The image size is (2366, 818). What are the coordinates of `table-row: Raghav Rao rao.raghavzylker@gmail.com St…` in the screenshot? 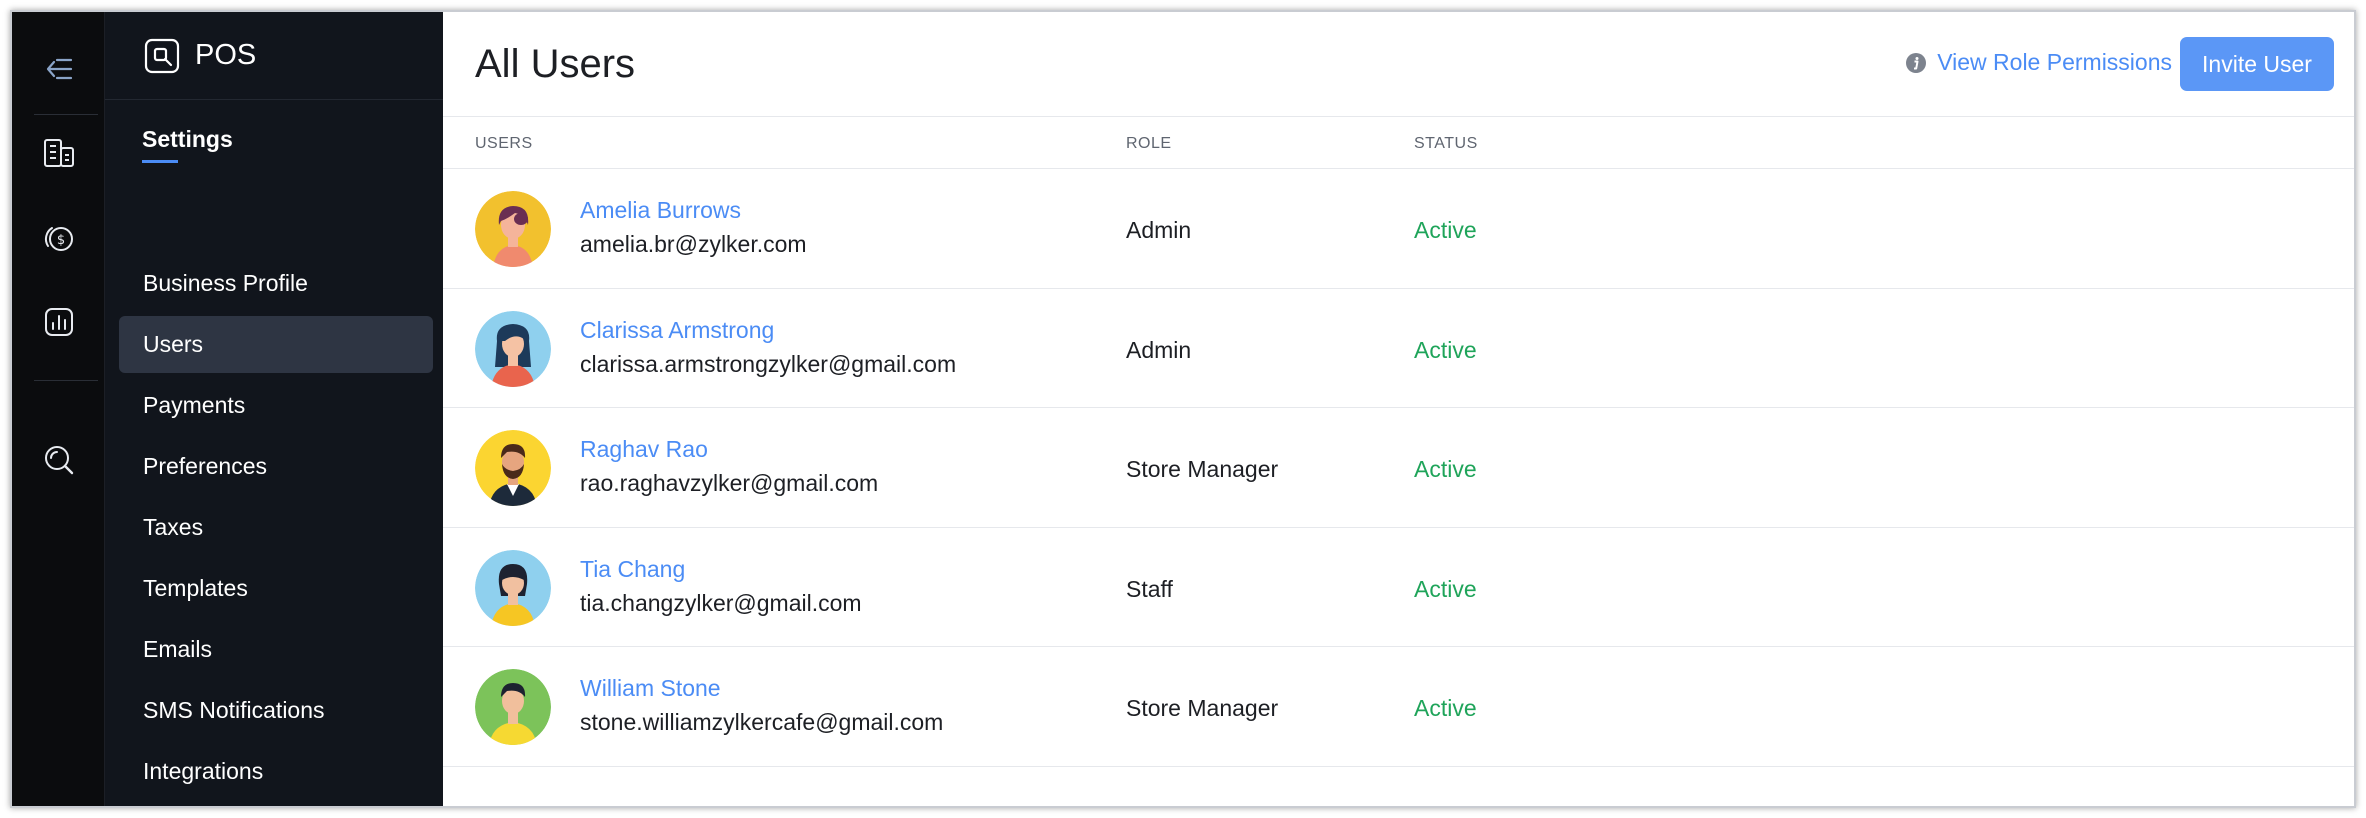 It's located at (1398, 468).